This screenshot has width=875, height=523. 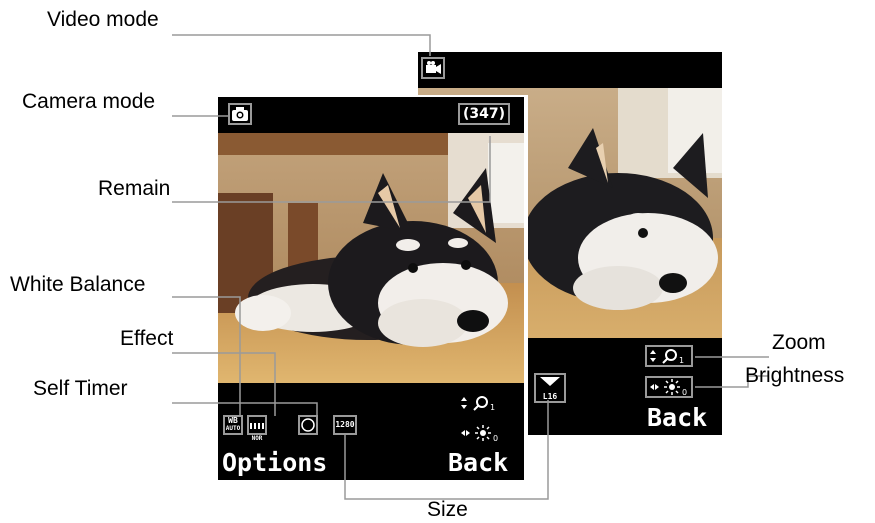 What do you see at coordinates (89, 101) in the screenshot?
I see `label-camera-mode: Camera mode` at bounding box center [89, 101].